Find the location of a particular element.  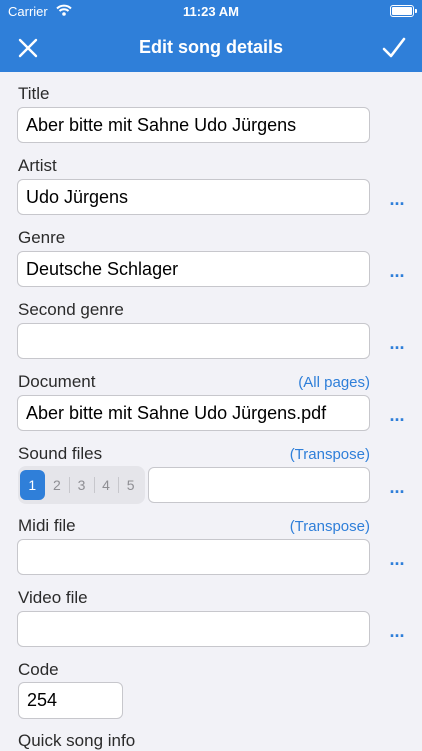

artist-label: Artist is located at coordinates (37, 165).